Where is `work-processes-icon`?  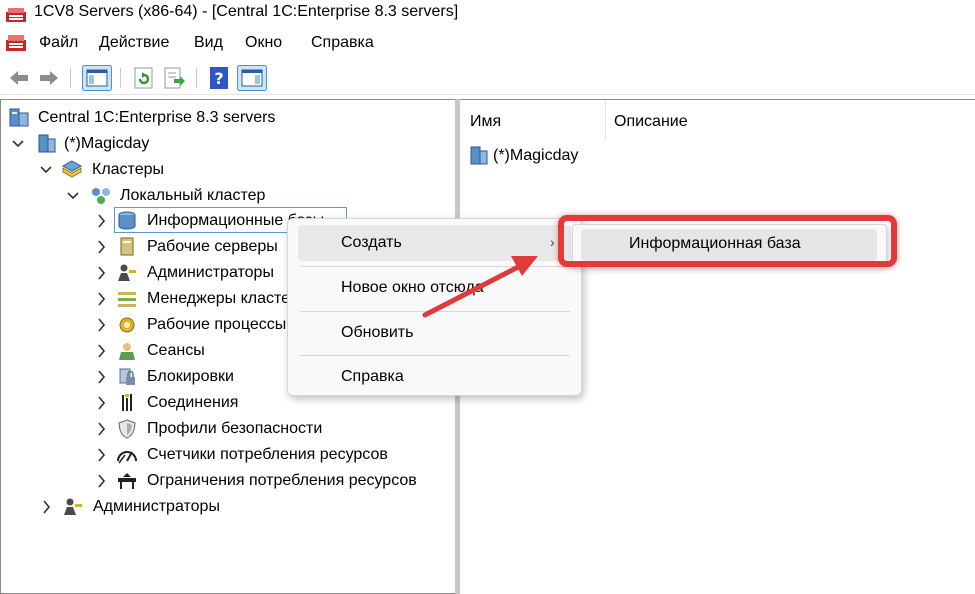
work-processes-icon is located at coordinates (127, 325).